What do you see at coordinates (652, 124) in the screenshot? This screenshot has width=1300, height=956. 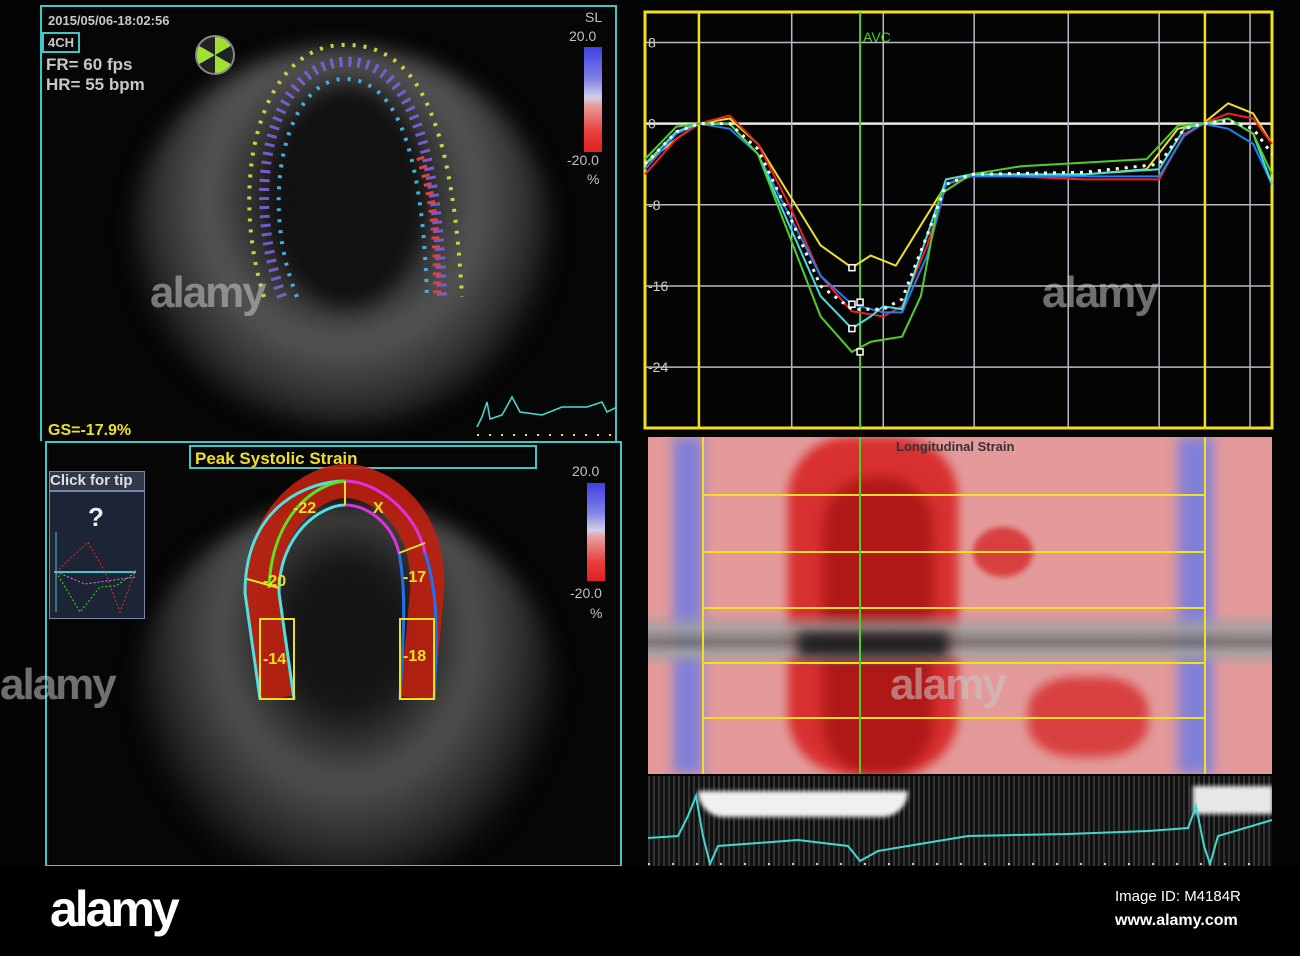 I see `y-tick-label: 0` at bounding box center [652, 124].